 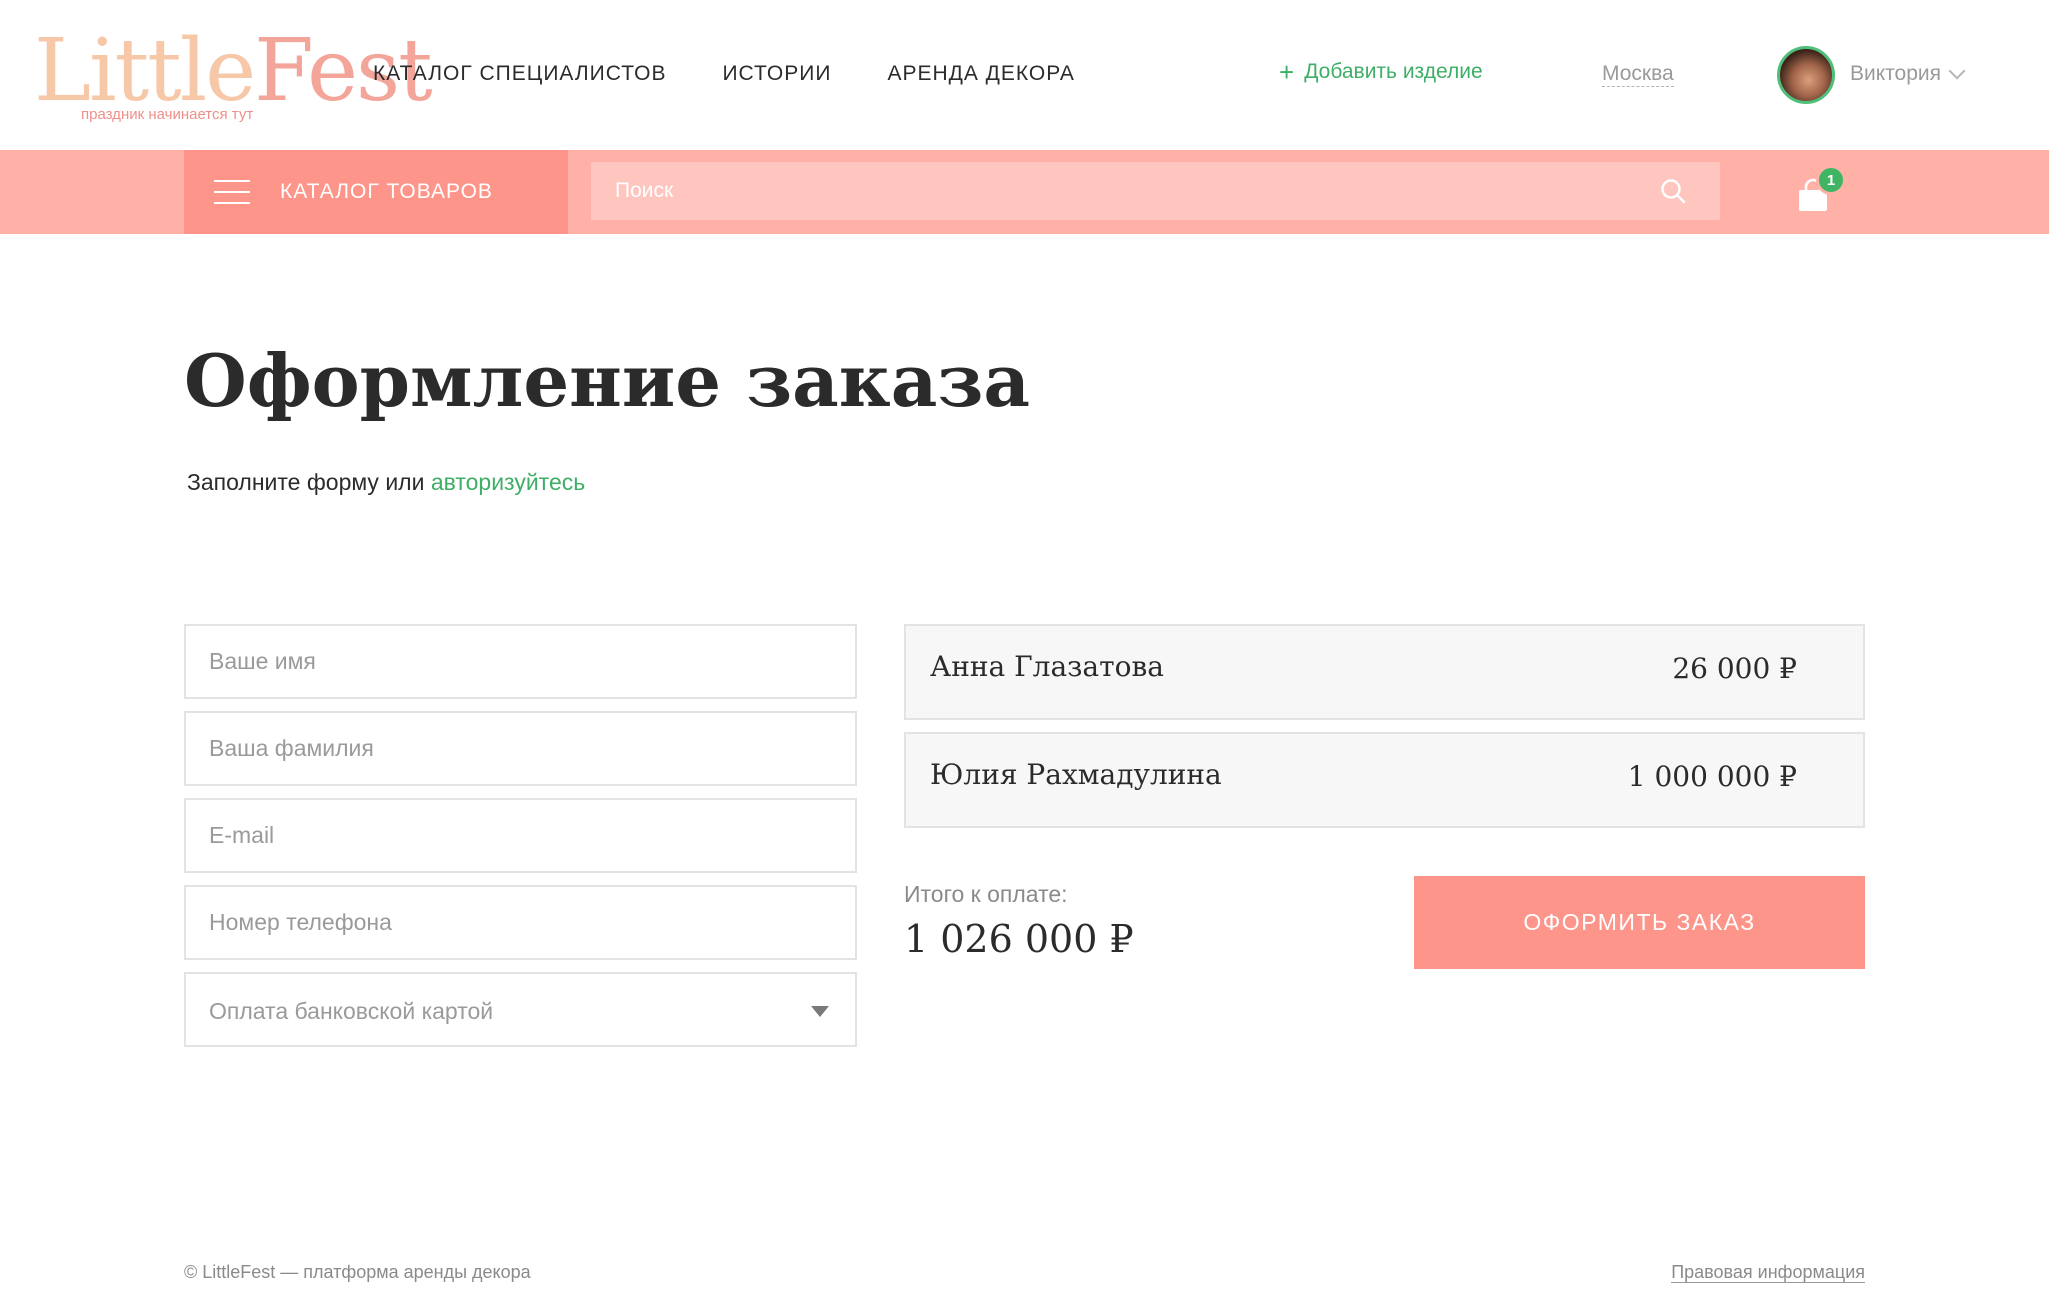 What do you see at coordinates (776, 74) in the screenshot?
I see `nav-link-stories: ИСТОРИИ` at bounding box center [776, 74].